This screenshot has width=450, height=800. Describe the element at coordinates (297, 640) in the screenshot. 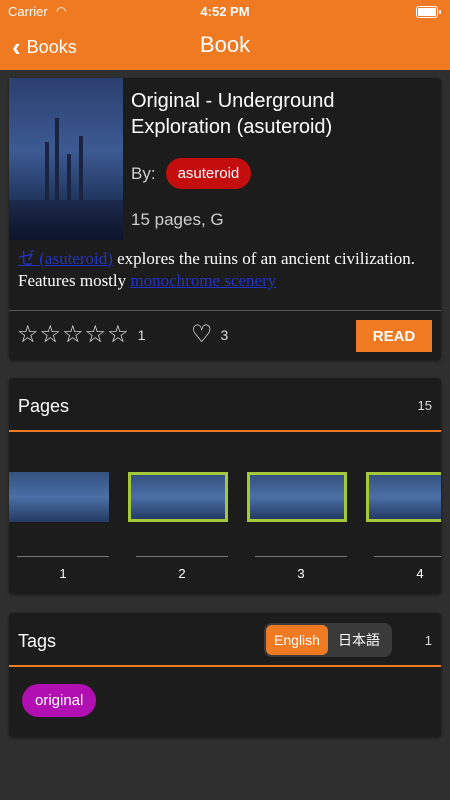

I see `segment-english: English` at that location.